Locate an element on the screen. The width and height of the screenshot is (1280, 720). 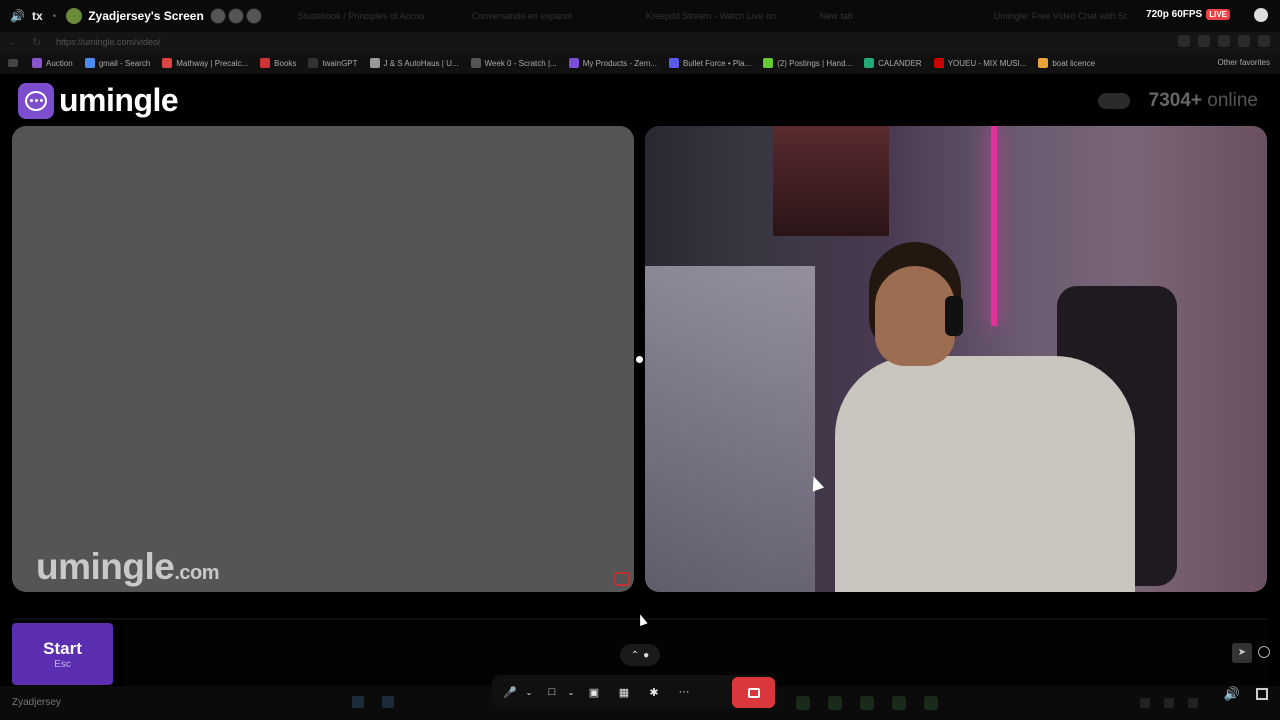
favorite-star-icon is located at coordinates (1204, 41).